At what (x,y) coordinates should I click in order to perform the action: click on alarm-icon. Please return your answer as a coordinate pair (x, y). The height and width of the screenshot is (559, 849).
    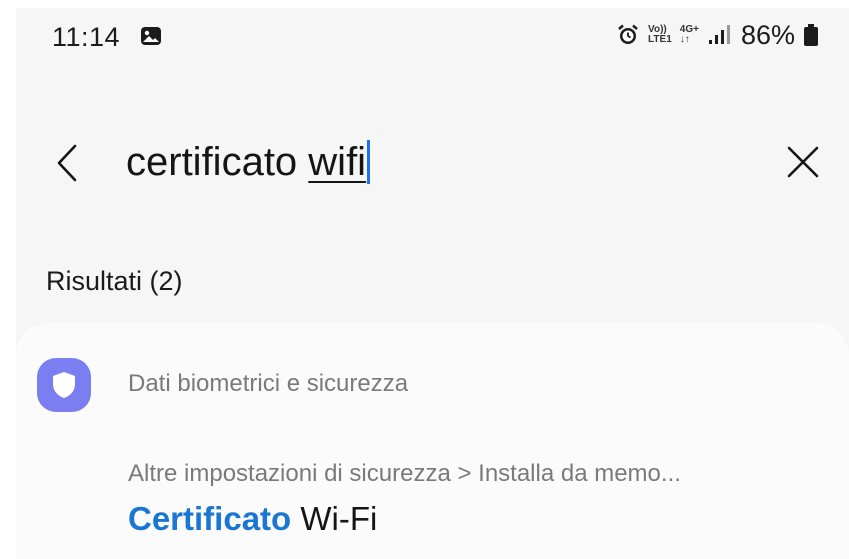
    Looking at the image, I should click on (628, 34).